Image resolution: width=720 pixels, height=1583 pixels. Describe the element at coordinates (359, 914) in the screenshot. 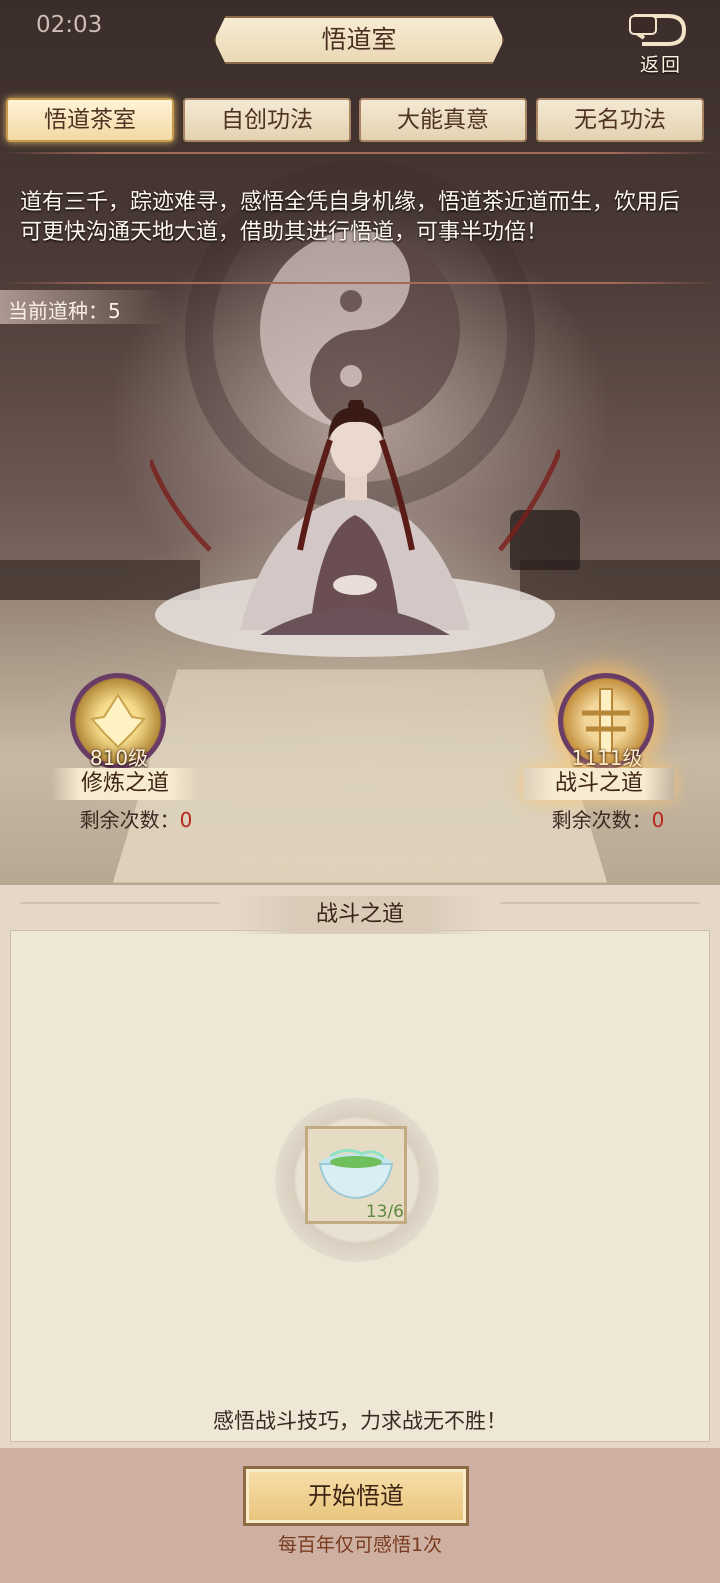

I see `panel-title: 战斗之道` at that location.